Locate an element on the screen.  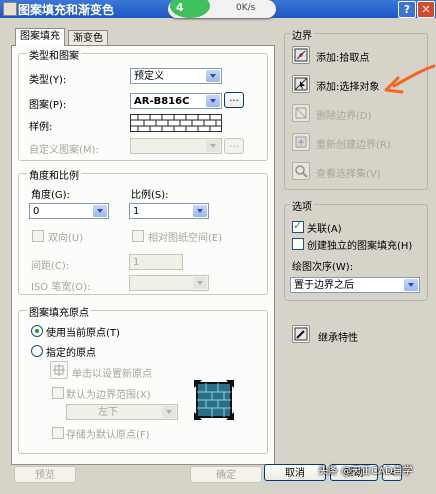
draw-order-value: 置于边界之后 is located at coordinates (324, 285).